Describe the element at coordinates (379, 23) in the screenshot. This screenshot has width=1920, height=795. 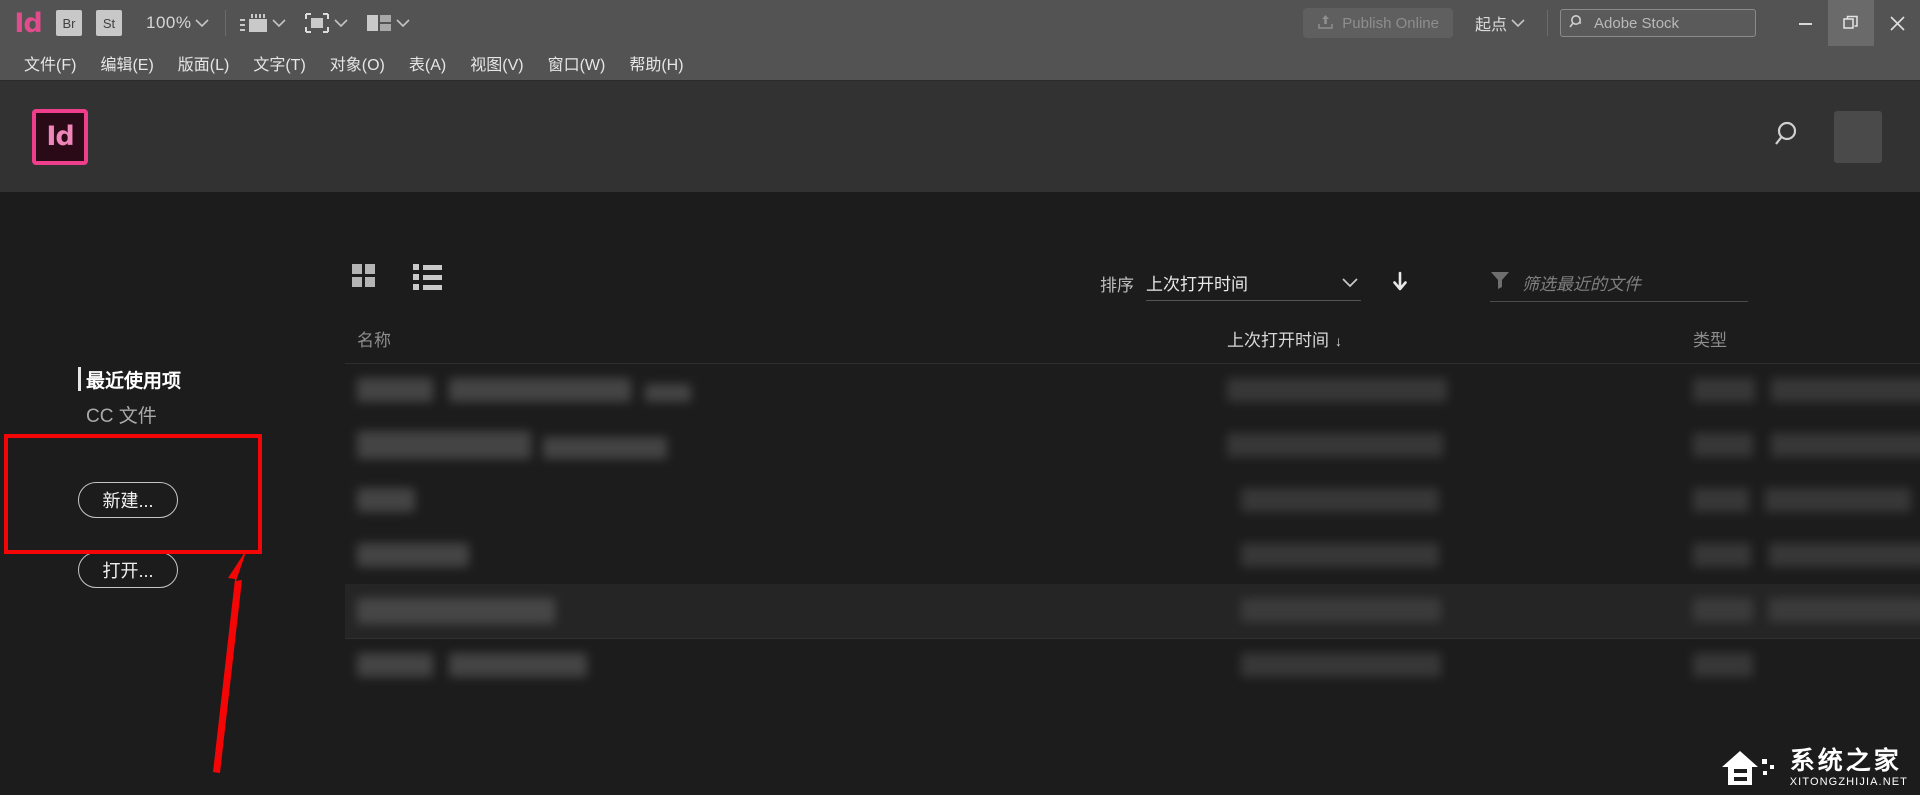
I see `arrange-documents-icon` at that location.